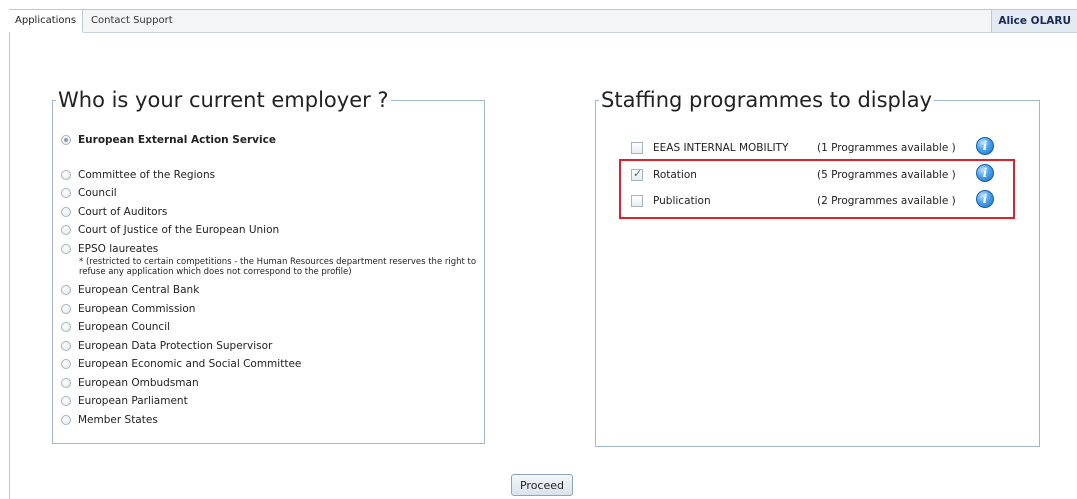 The height and width of the screenshot is (499, 1077). I want to click on employer-title: Who is your current employer ?, so click(223, 100).